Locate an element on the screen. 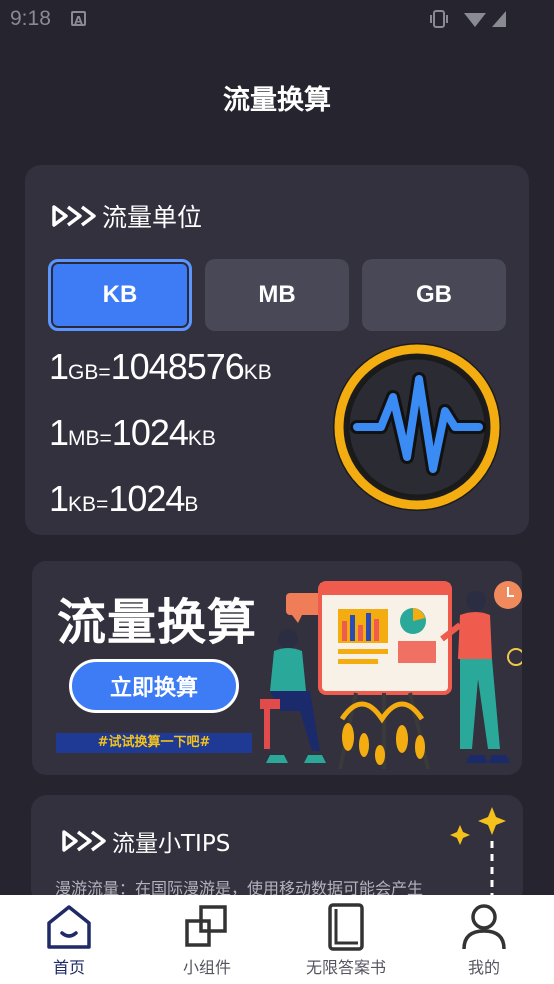  page-title: 流量换算 is located at coordinates (277, 100).